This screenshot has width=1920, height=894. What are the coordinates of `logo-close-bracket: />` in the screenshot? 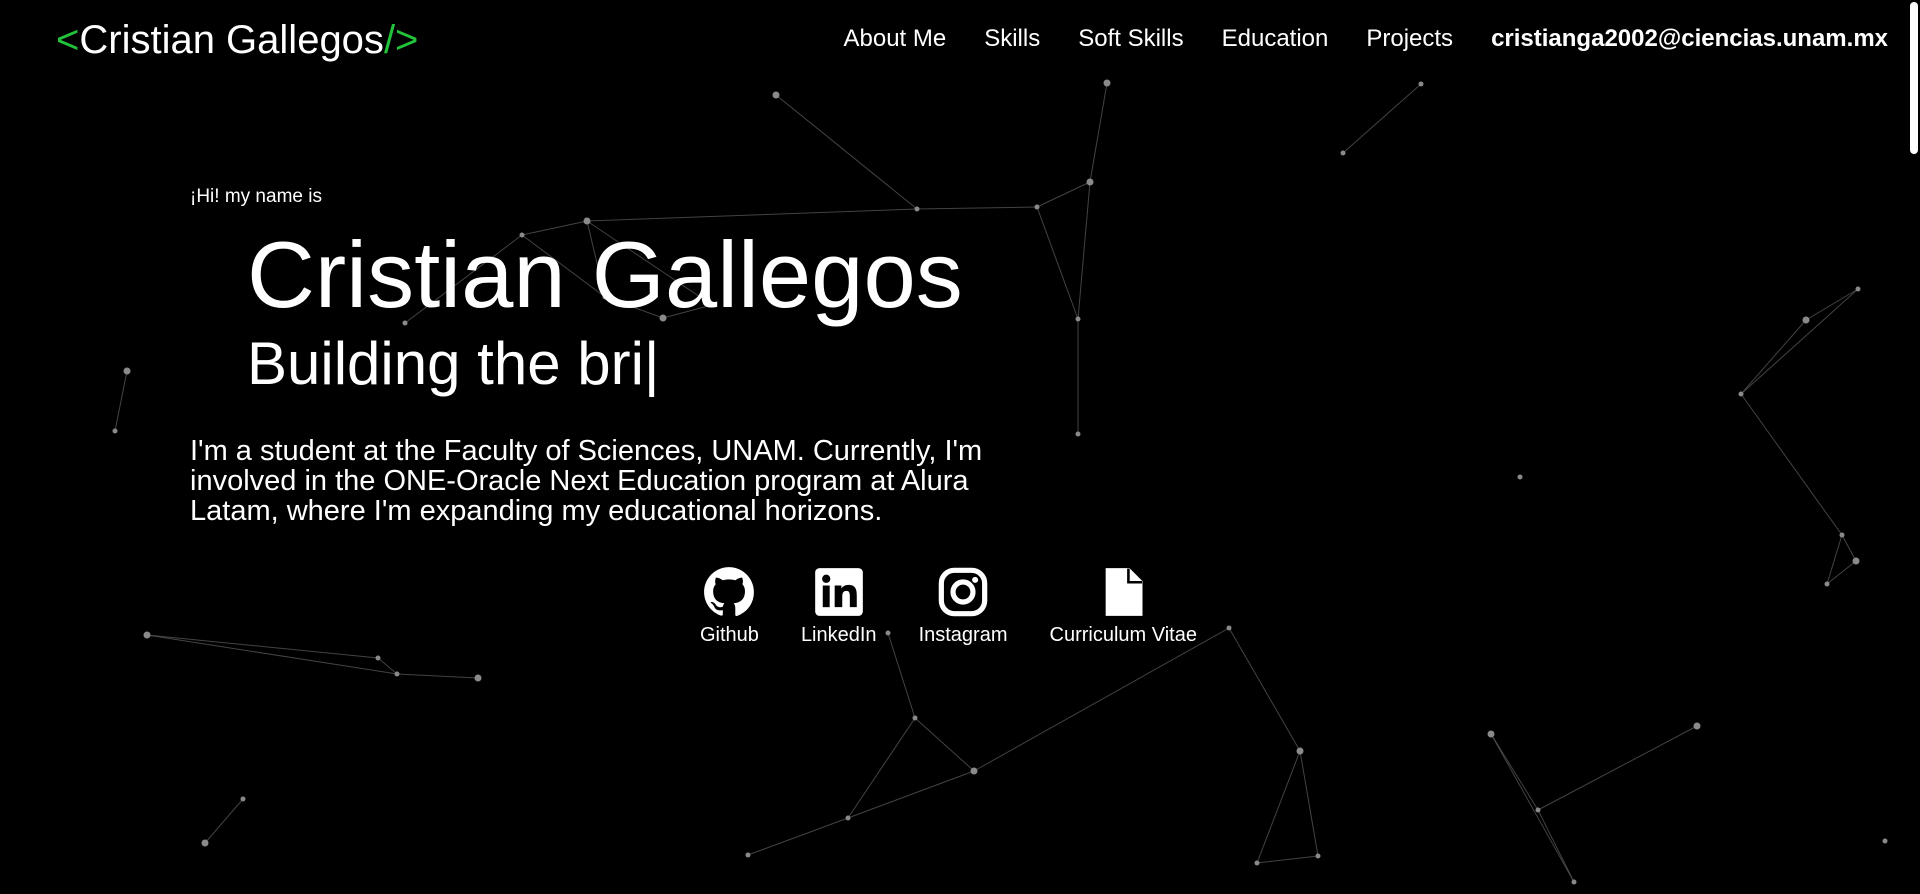 It's located at (401, 40).